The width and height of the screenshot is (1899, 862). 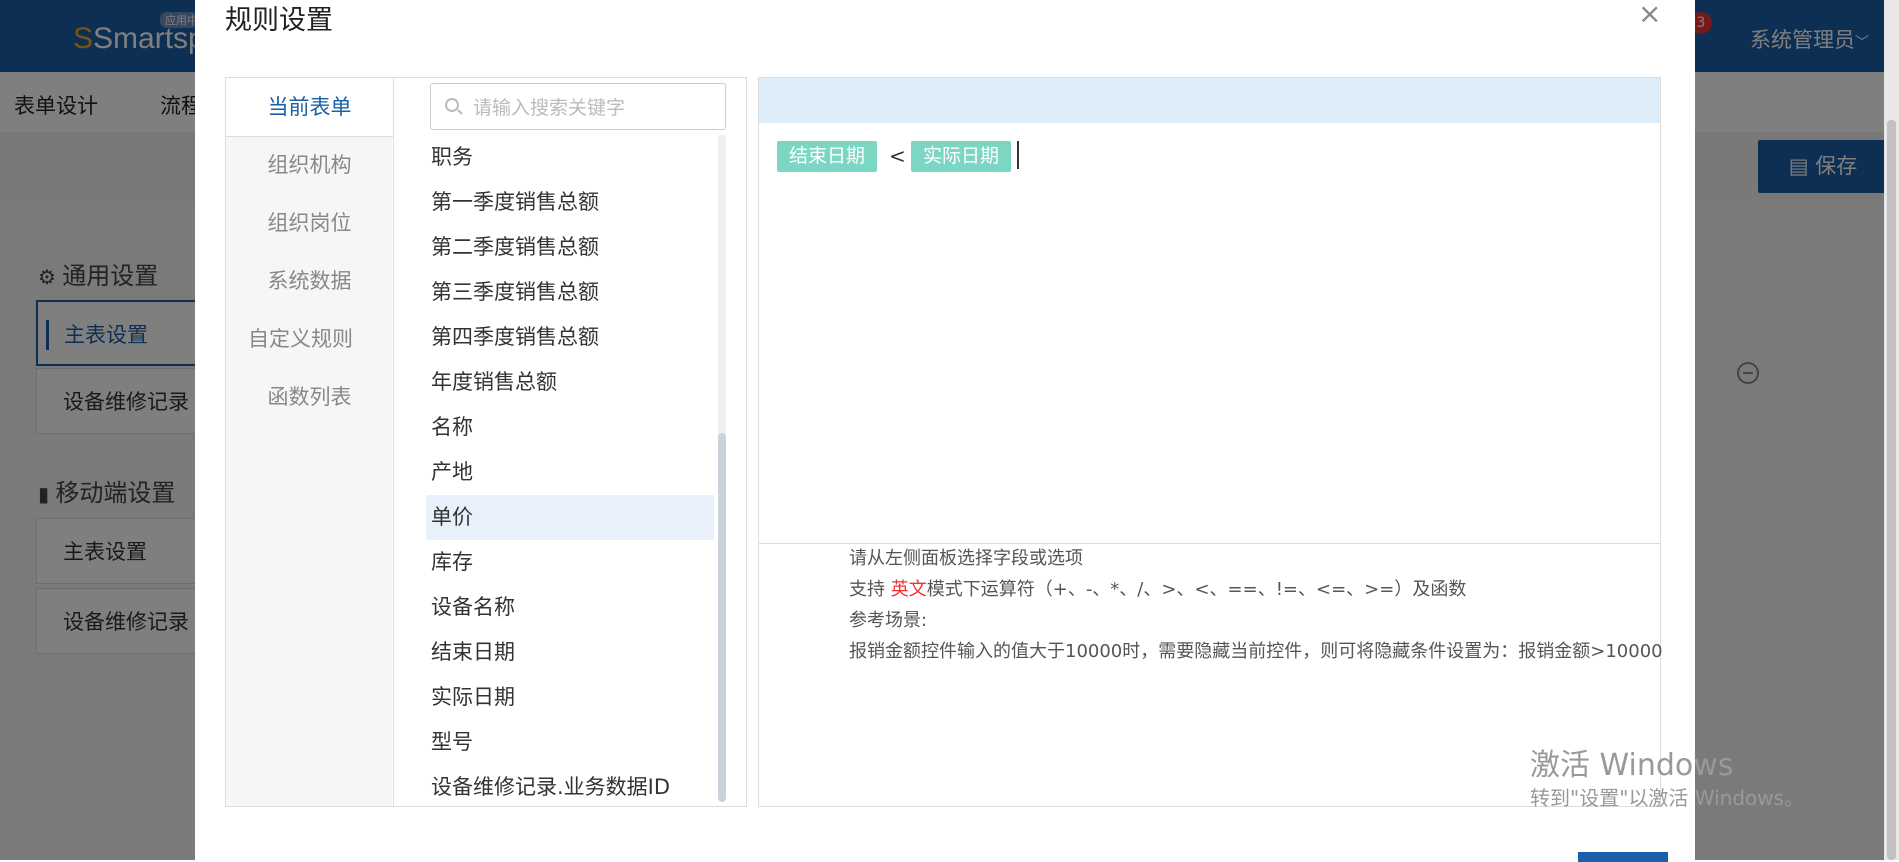 What do you see at coordinates (722, 617) in the screenshot?
I see `list-scrollbar-thumb` at bounding box center [722, 617].